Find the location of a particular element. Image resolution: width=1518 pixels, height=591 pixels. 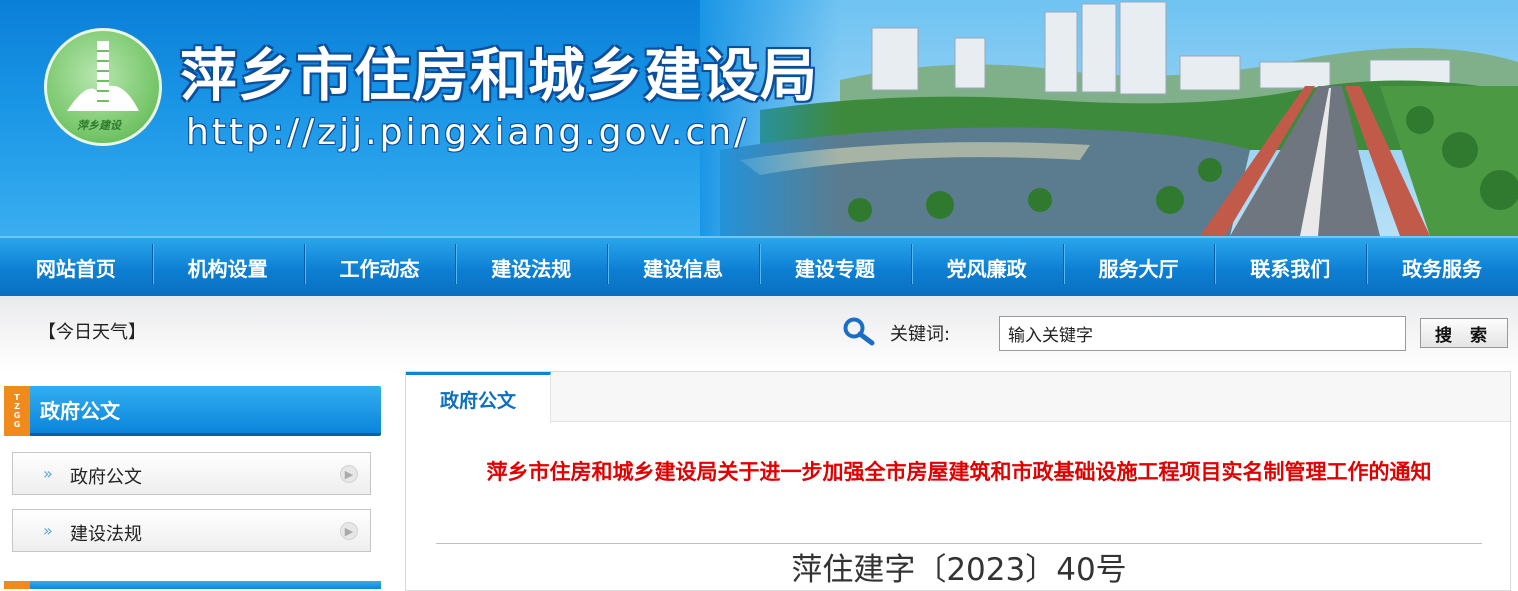

sidebar-item-label: 政府公文 is located at coordinates (106, 477).